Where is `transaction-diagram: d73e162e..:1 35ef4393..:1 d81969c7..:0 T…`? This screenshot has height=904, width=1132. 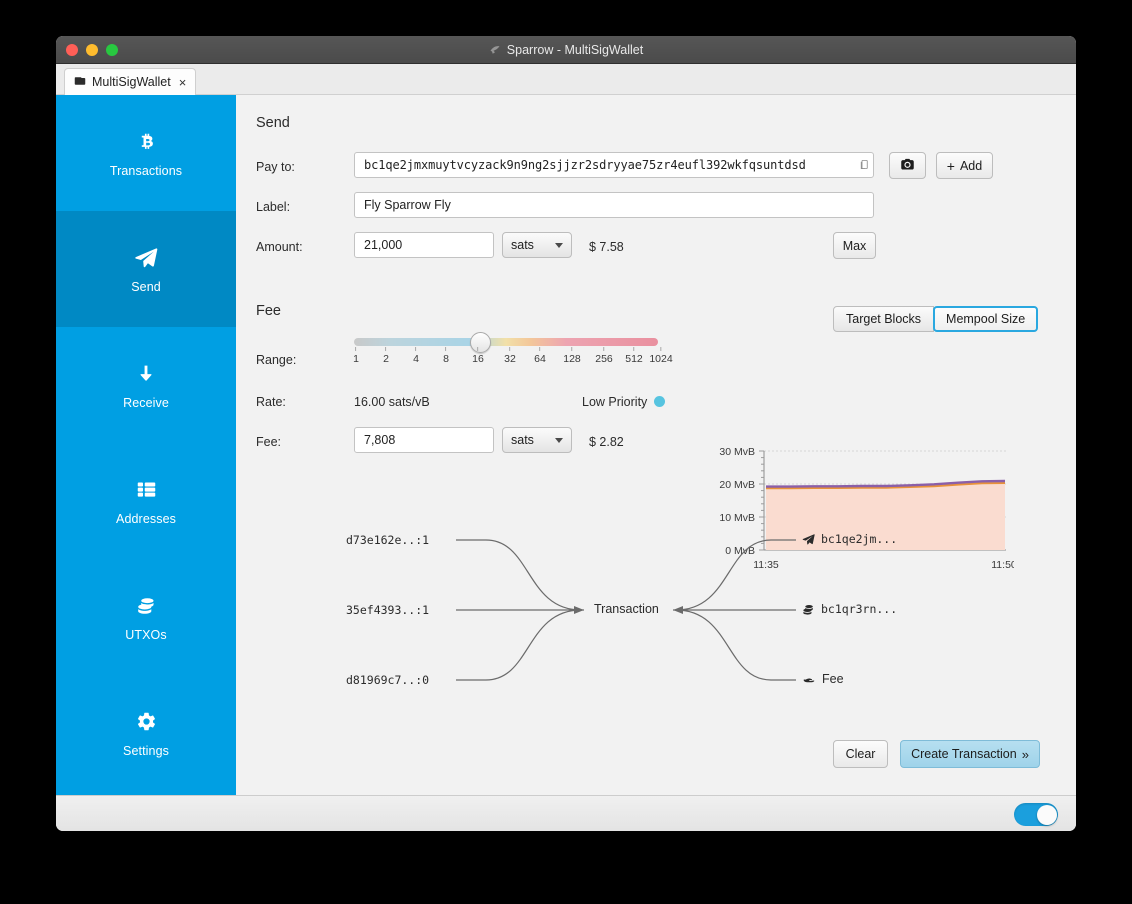
transaction-diagram: d73e162e..:1 35ef4393..:1 d81969c7..:0 T… is located at coordinates (686, 610).